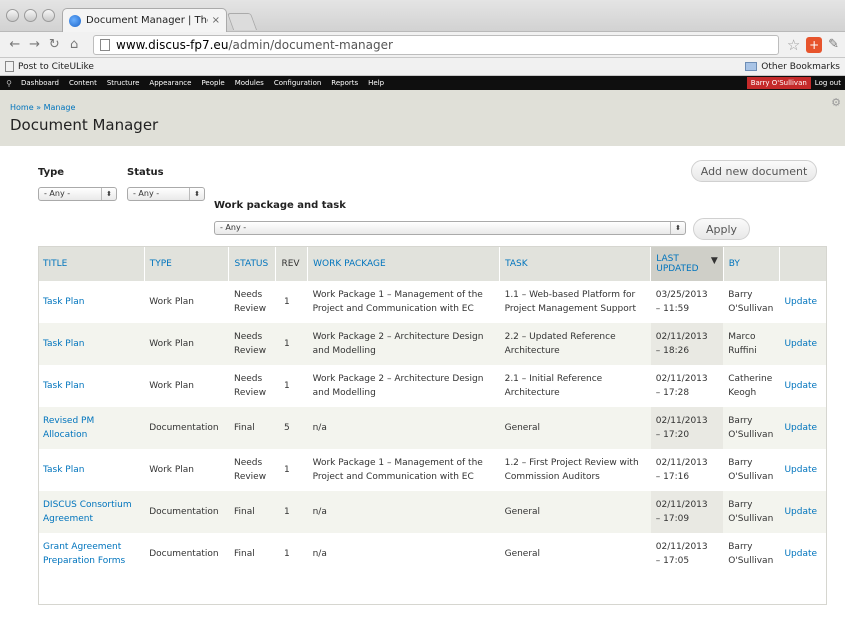 This screenshot has height=625, width=845. Describe the element at coordinates (436, 44) in the screenshot. I see `address-bar: www.discus-fp7.eu/admin/document-manager` at that location.